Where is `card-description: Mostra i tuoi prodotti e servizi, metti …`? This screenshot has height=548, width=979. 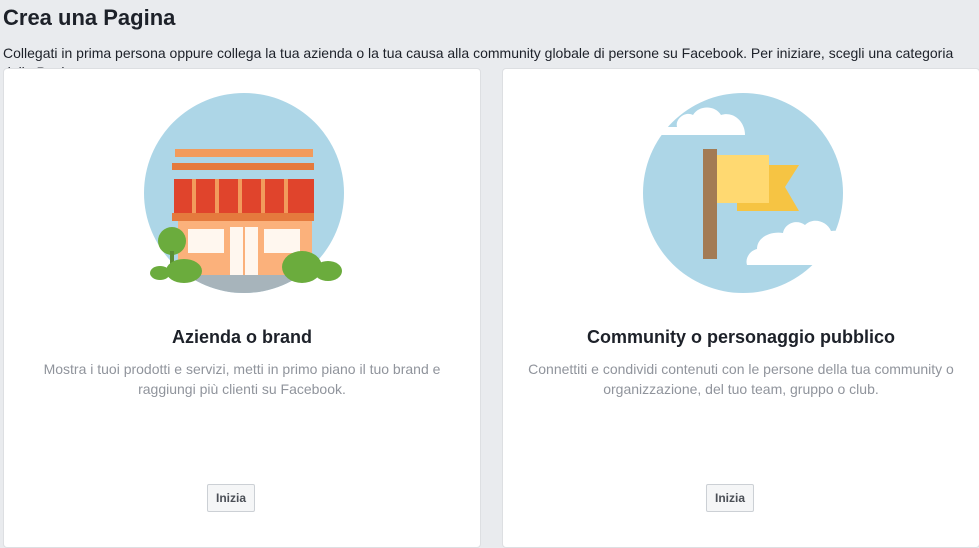 card-description: Mostra i tuoi prodotti e servizi, metti … is located at coordinates (242, 379).